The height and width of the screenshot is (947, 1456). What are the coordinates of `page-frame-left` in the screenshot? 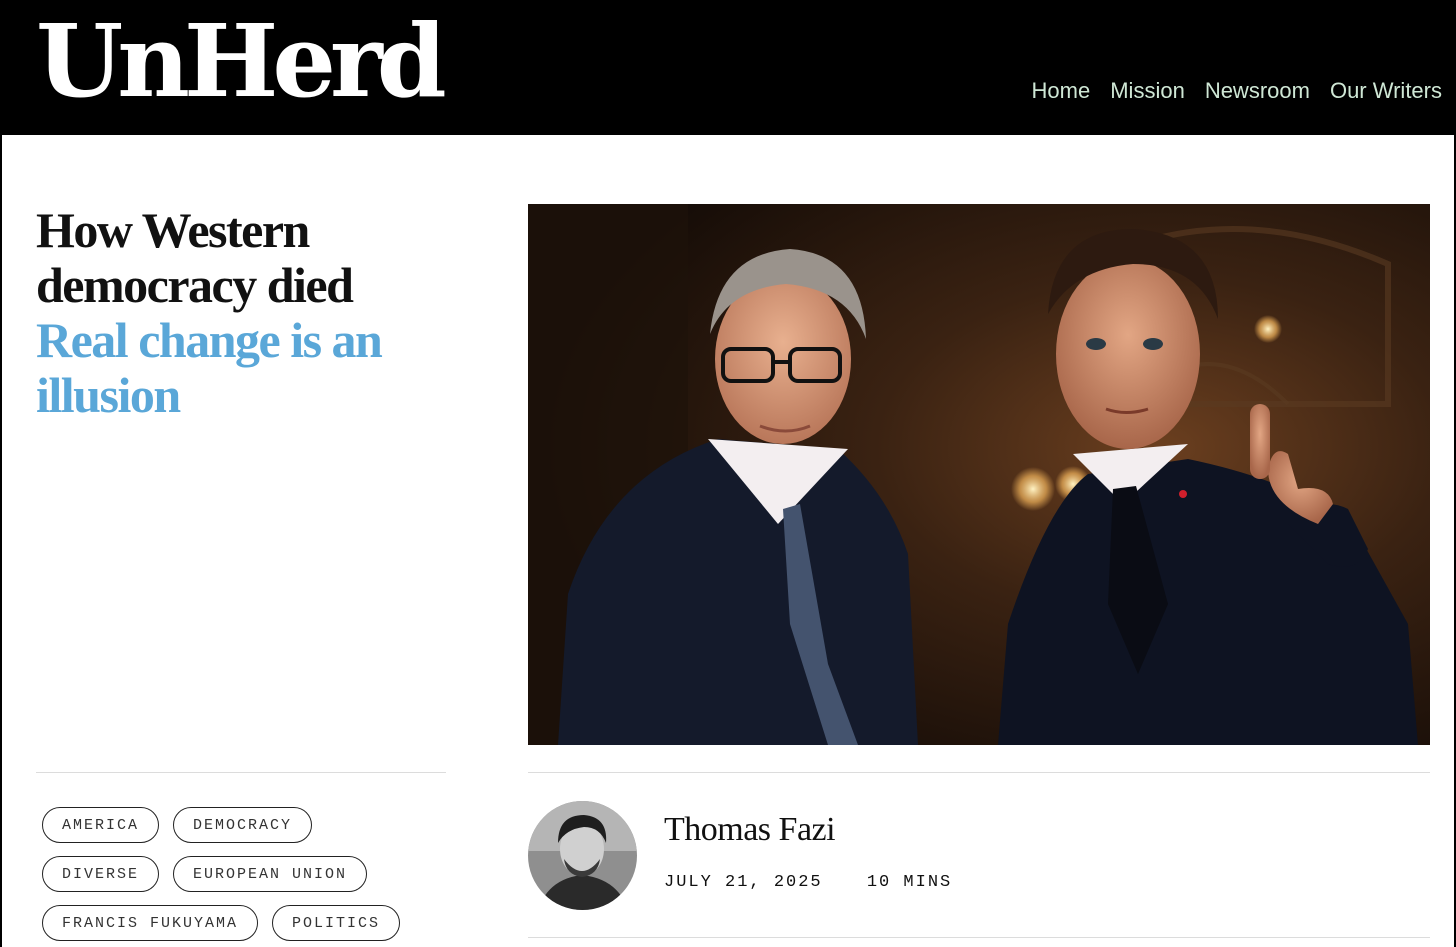 It's located at (1, 541).